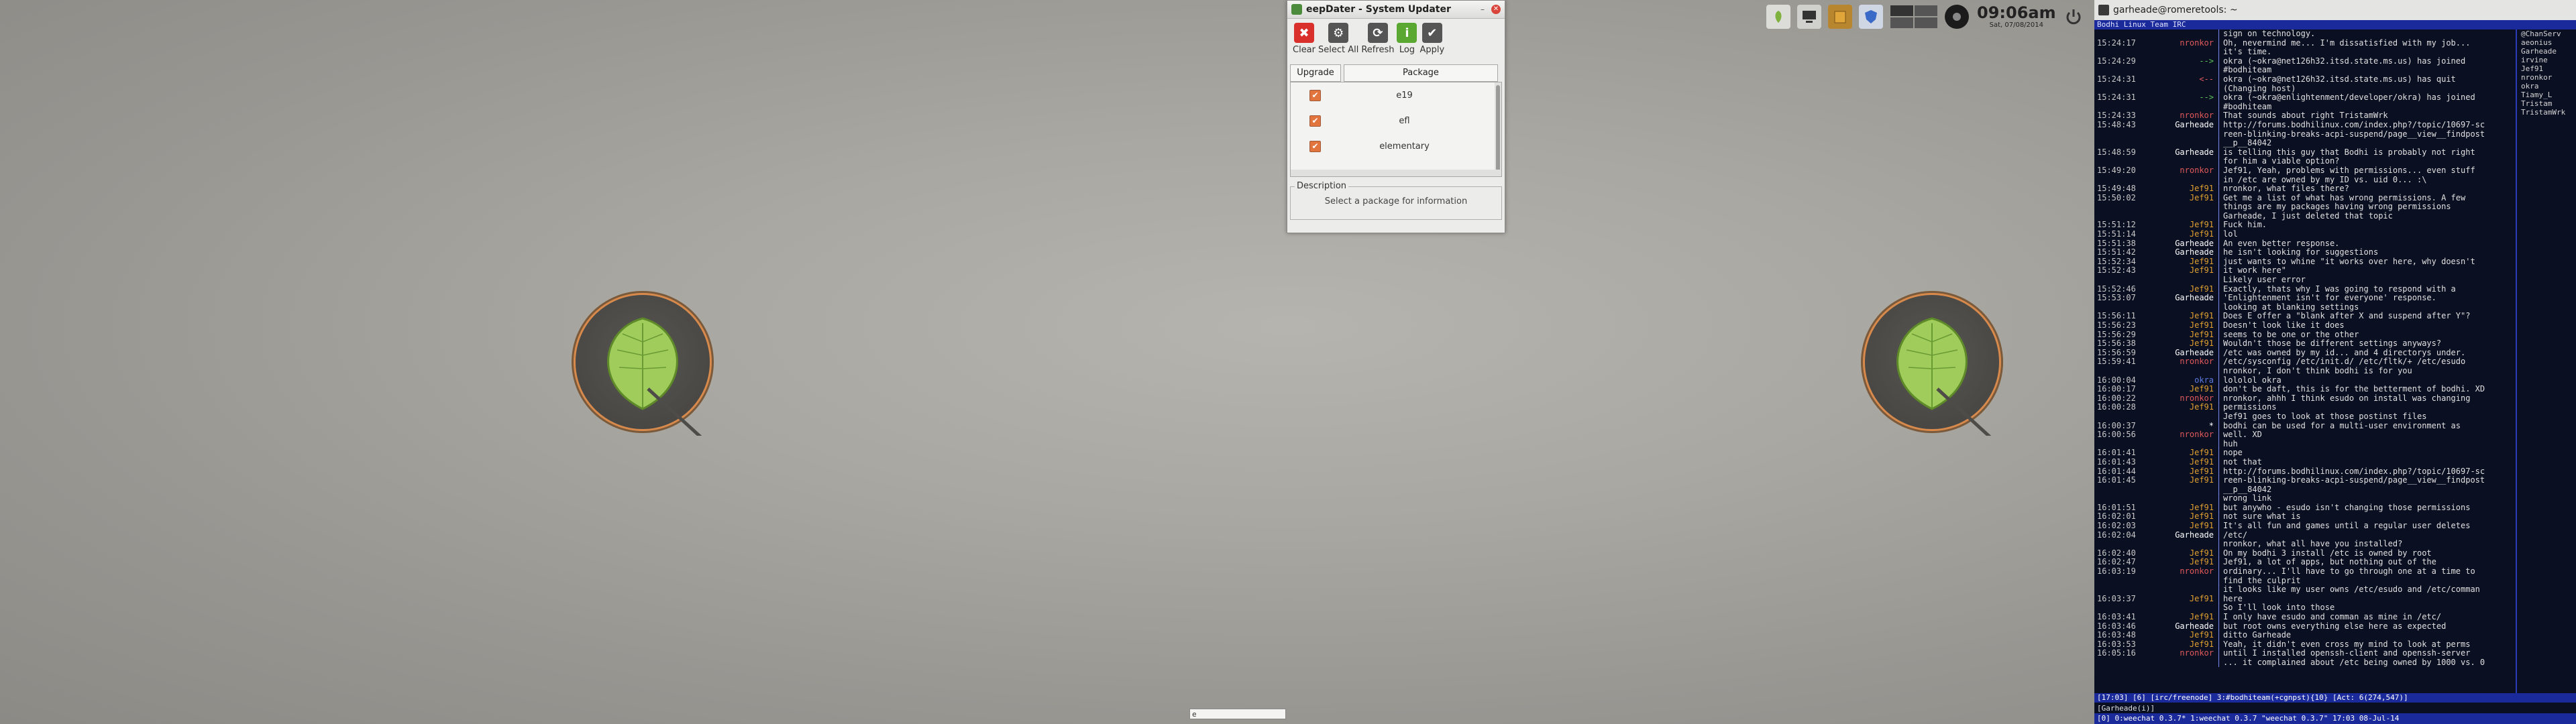 This screenshot has width=2576, height=724. Describe the element at coordinates (2305, 380) in the screenshot. I see `chat-line: 16:00:04 okra │ lololol okra` at that location.